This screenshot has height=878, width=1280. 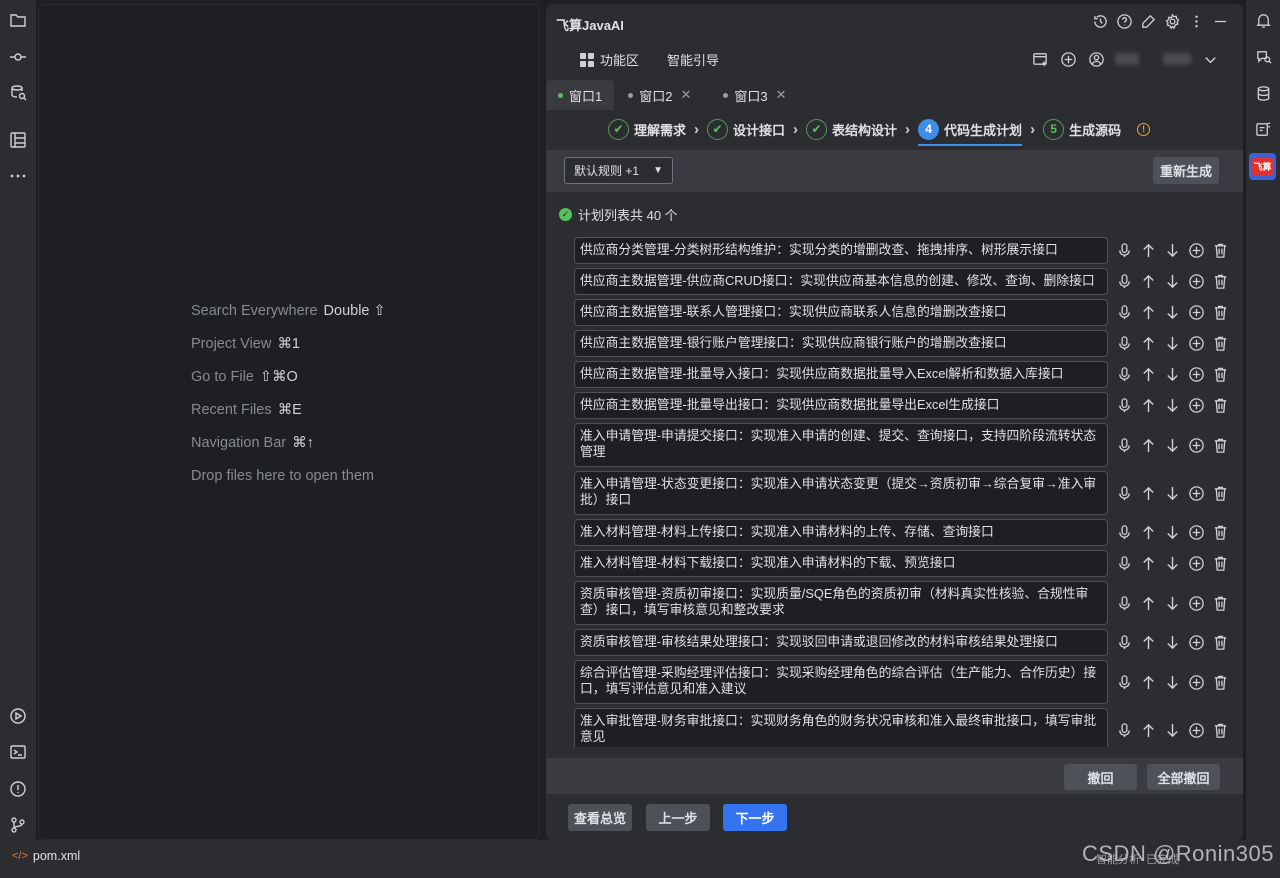 What do you see at coordinates (755, 817) in the screenshot?
I see `next-step-button: 下一步` at bounding box center [755, 817].